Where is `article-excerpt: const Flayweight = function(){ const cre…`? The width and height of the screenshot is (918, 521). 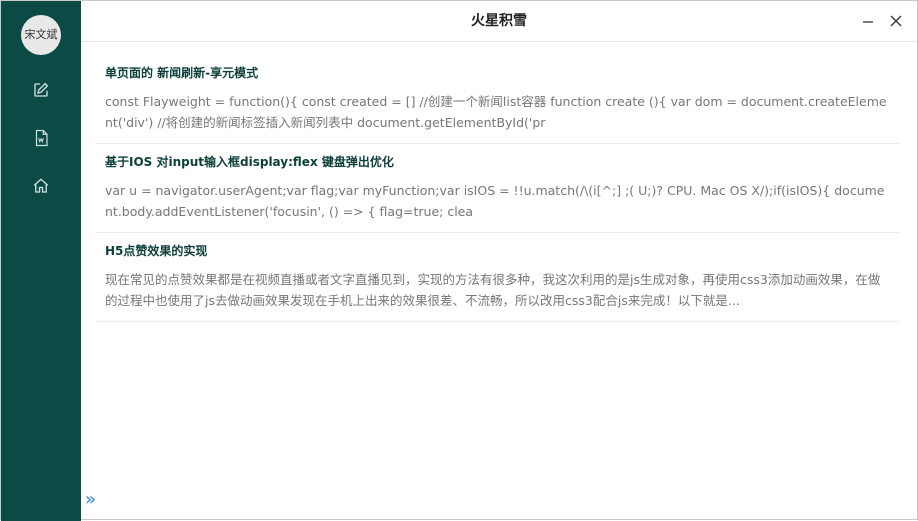
article-excerpt: const Flayweight = function(){ const cre… is located at coordinates (496, 112).